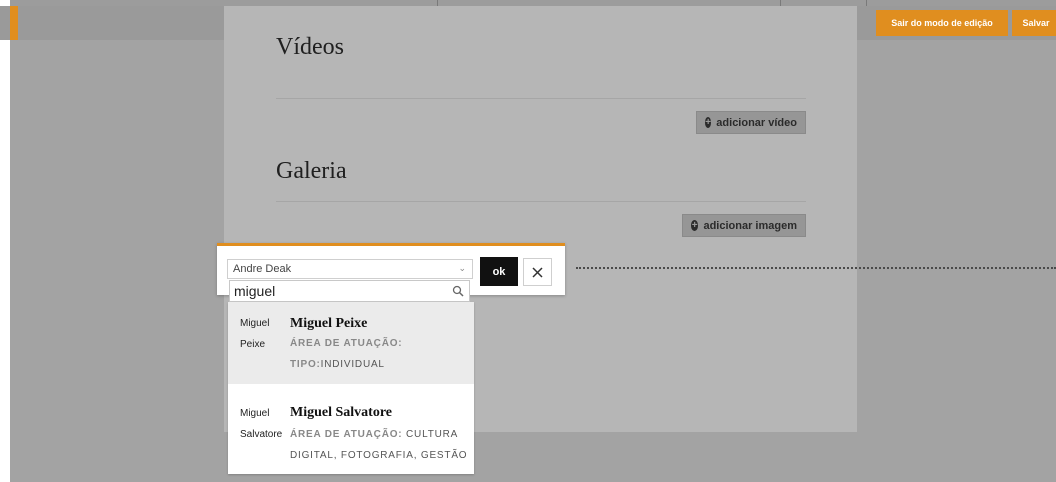 The image size is (1056, 482). Describe the element at coordinates (756, 122) in the screenshot. I see `add-video-label: adicionar vídeo` at that location.